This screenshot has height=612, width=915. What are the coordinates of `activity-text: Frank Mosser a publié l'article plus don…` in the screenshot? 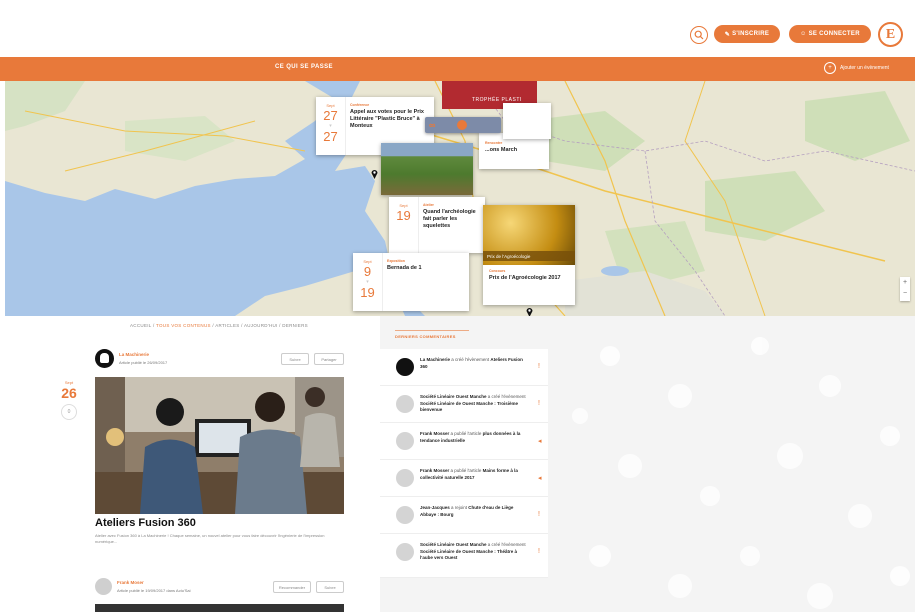 It's located at (475, 437).